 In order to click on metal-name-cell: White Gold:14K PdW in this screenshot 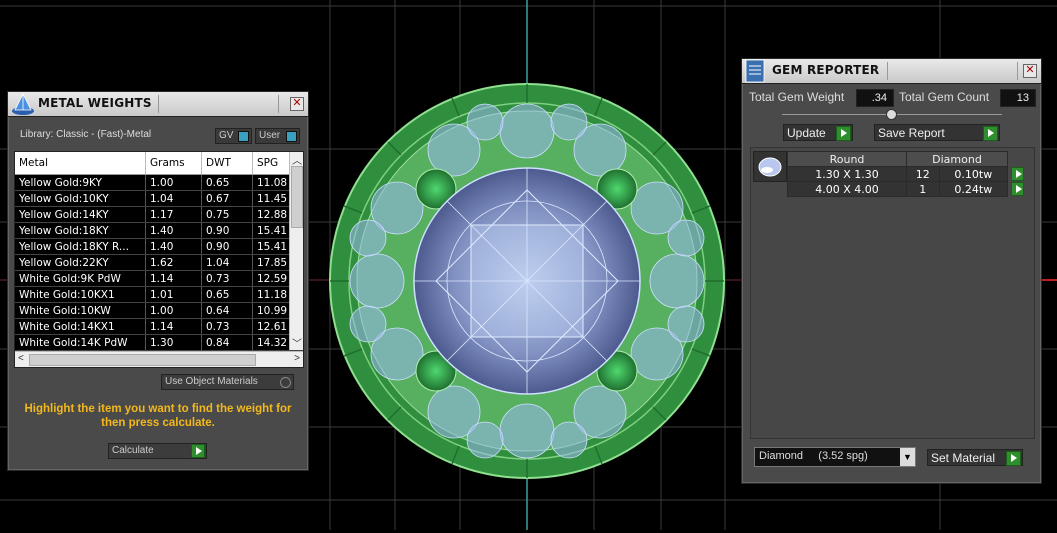, I will do `click(80, 342)`.